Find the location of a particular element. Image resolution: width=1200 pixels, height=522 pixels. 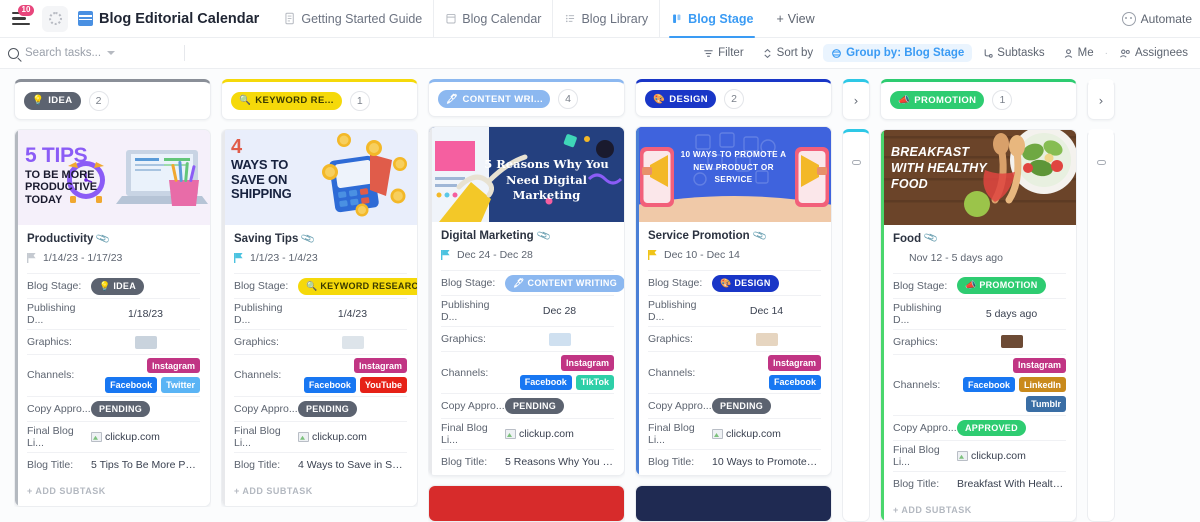

subtasks-button: Subtasks is located at coordinates (1013, 53).